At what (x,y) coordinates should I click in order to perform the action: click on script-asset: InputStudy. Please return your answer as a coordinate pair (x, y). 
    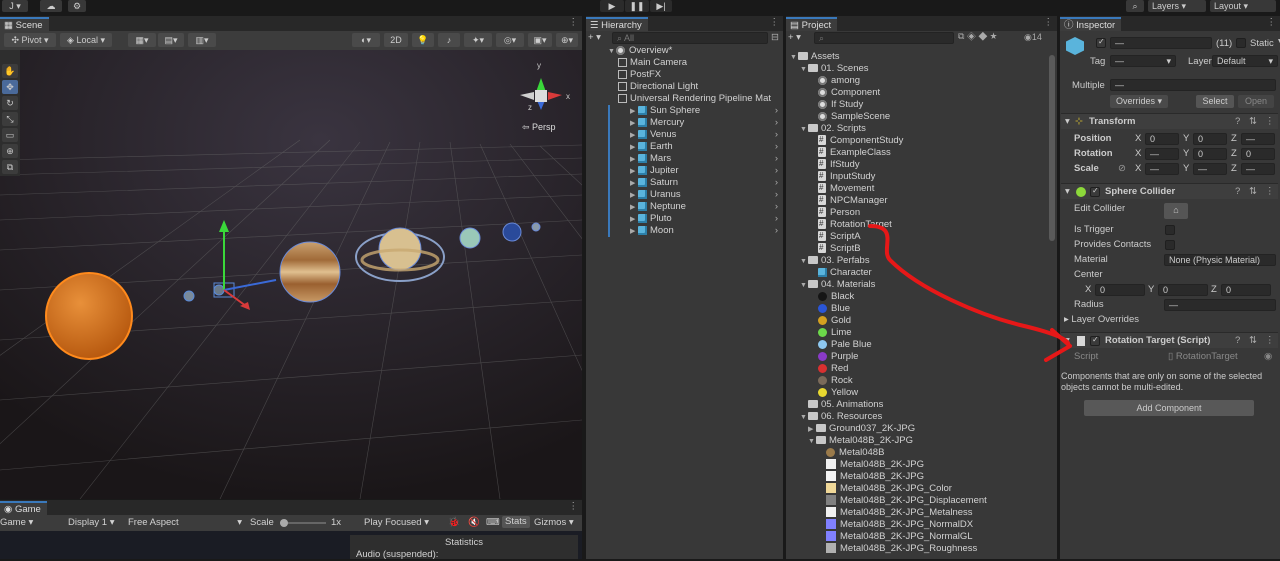
    Looking at the image, I should click on (846, 176).